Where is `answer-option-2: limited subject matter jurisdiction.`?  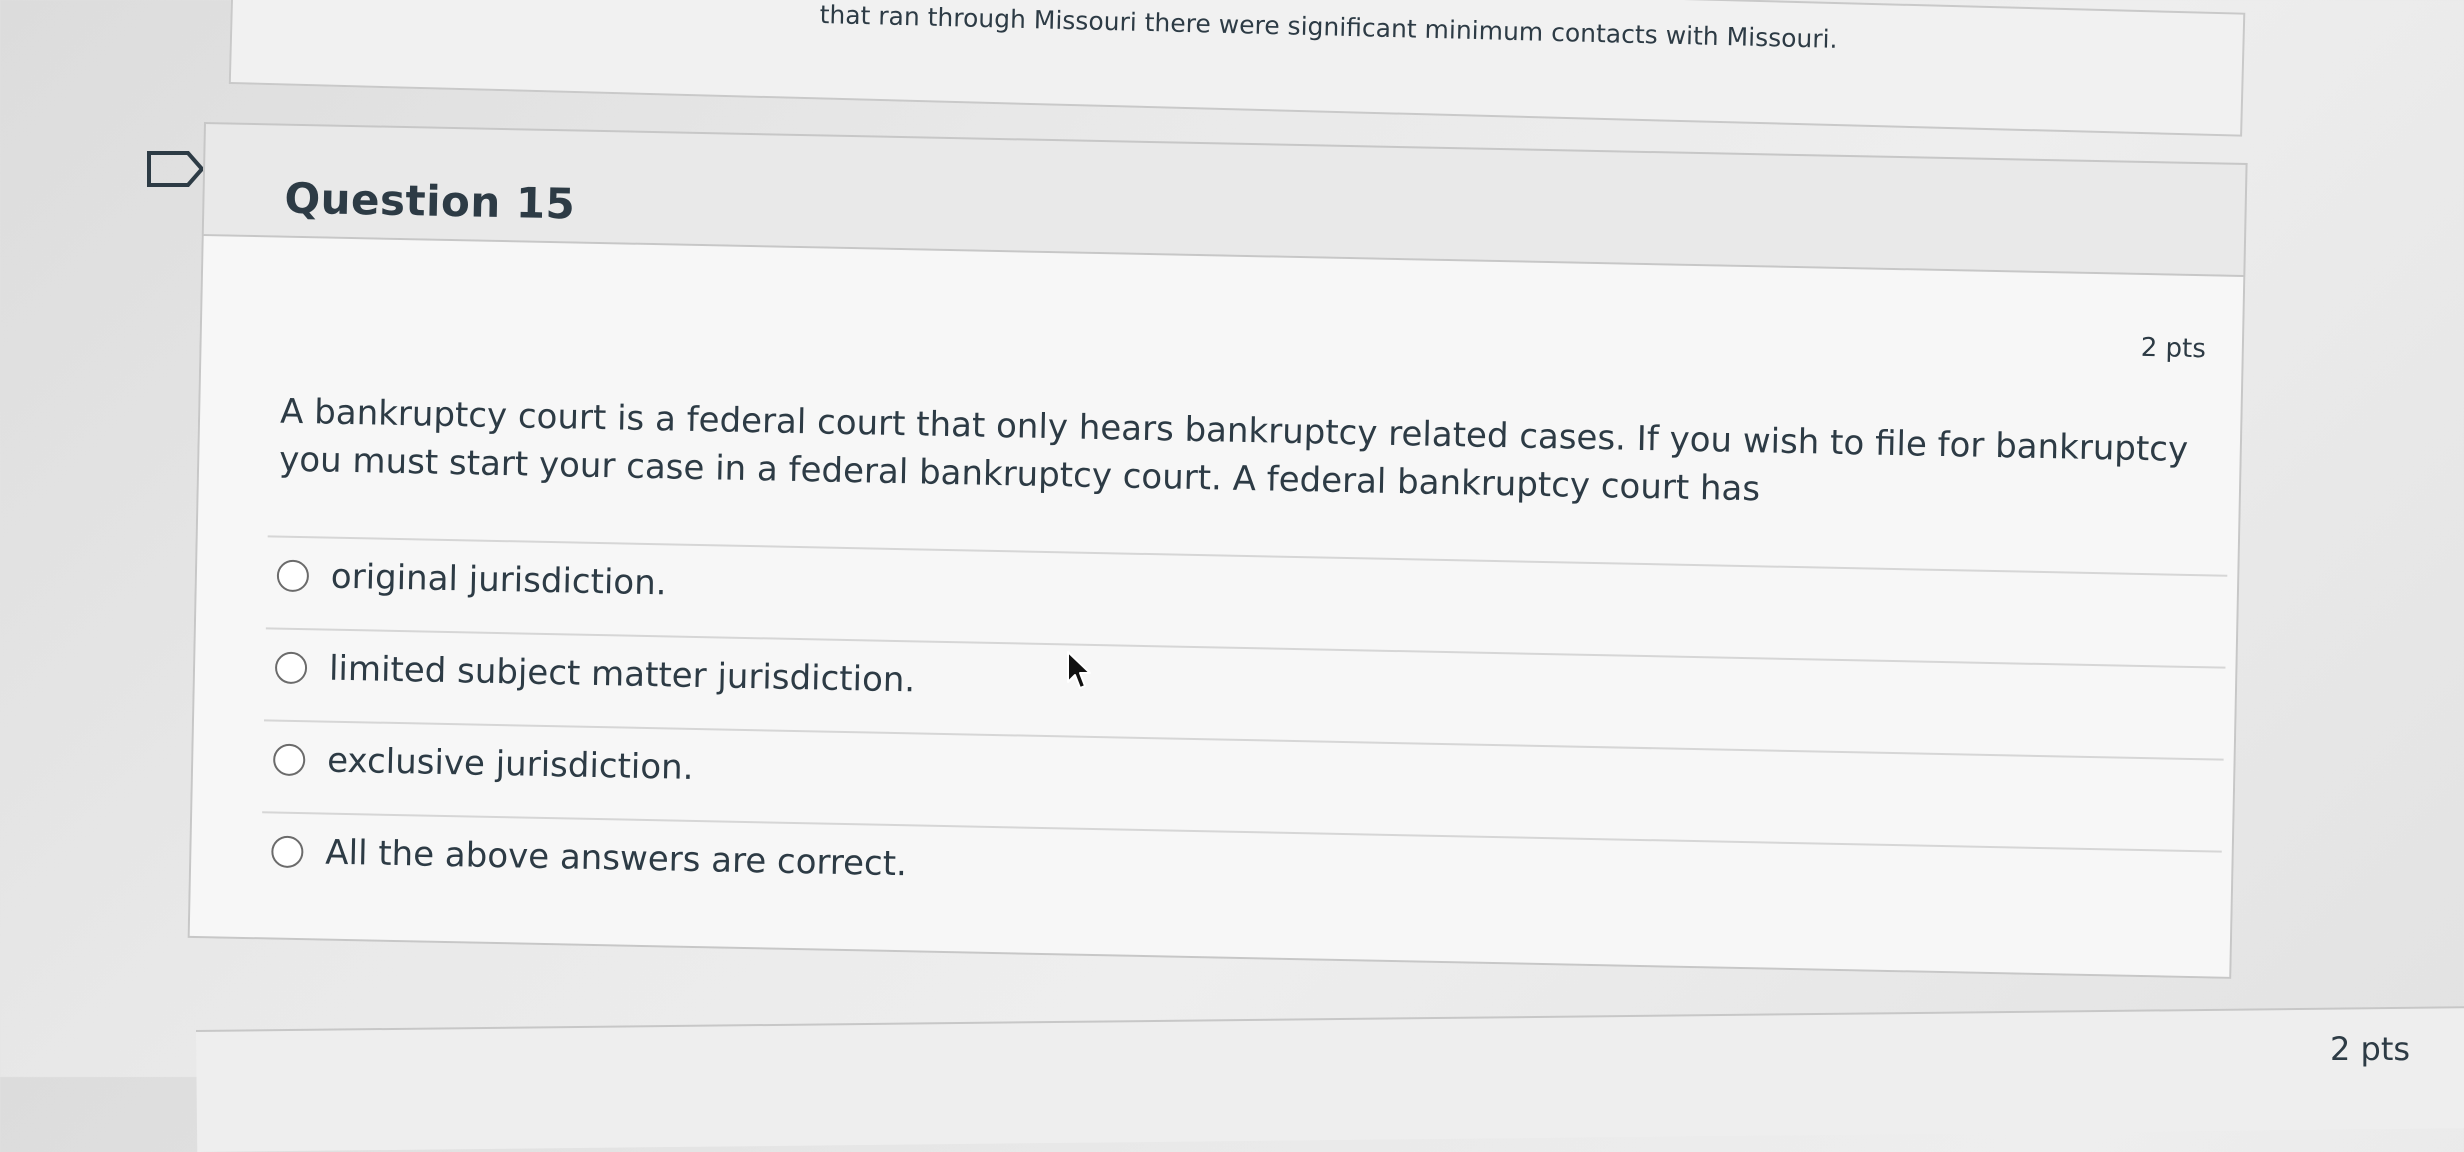
answer-option-2: limited subject matter jurisdiction. is located at coordinates (595, 674).